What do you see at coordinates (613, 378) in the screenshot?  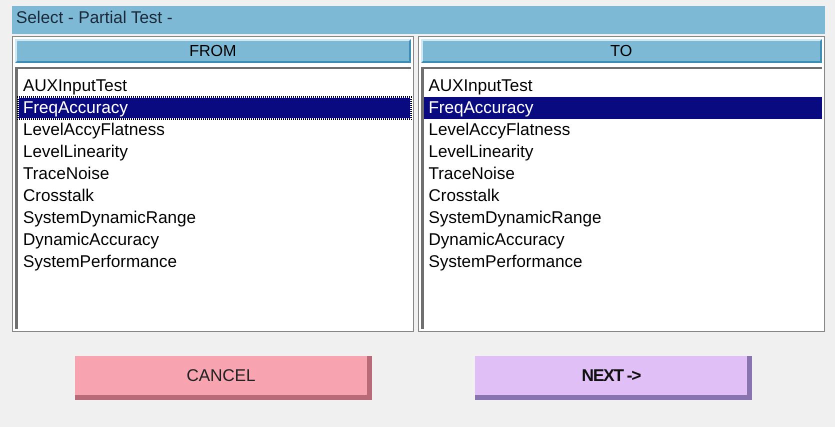 I see `next-button: NEXT ->` at bounding box center [613, 378].